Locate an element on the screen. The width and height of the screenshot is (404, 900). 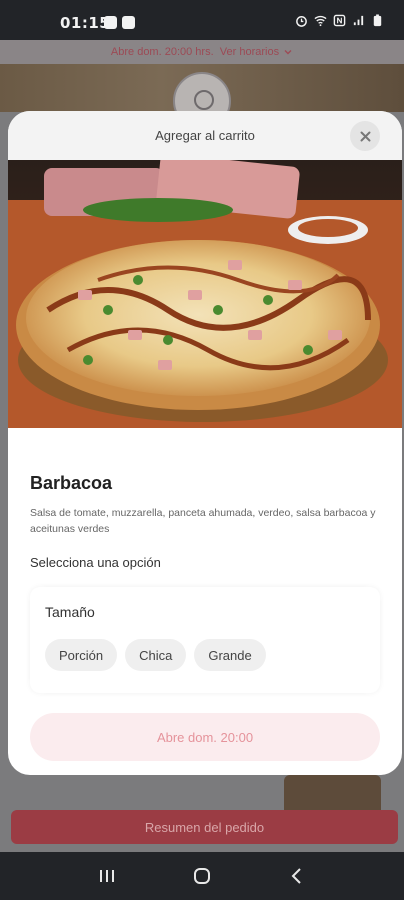
home-icon is located at coordinates (201, 876).